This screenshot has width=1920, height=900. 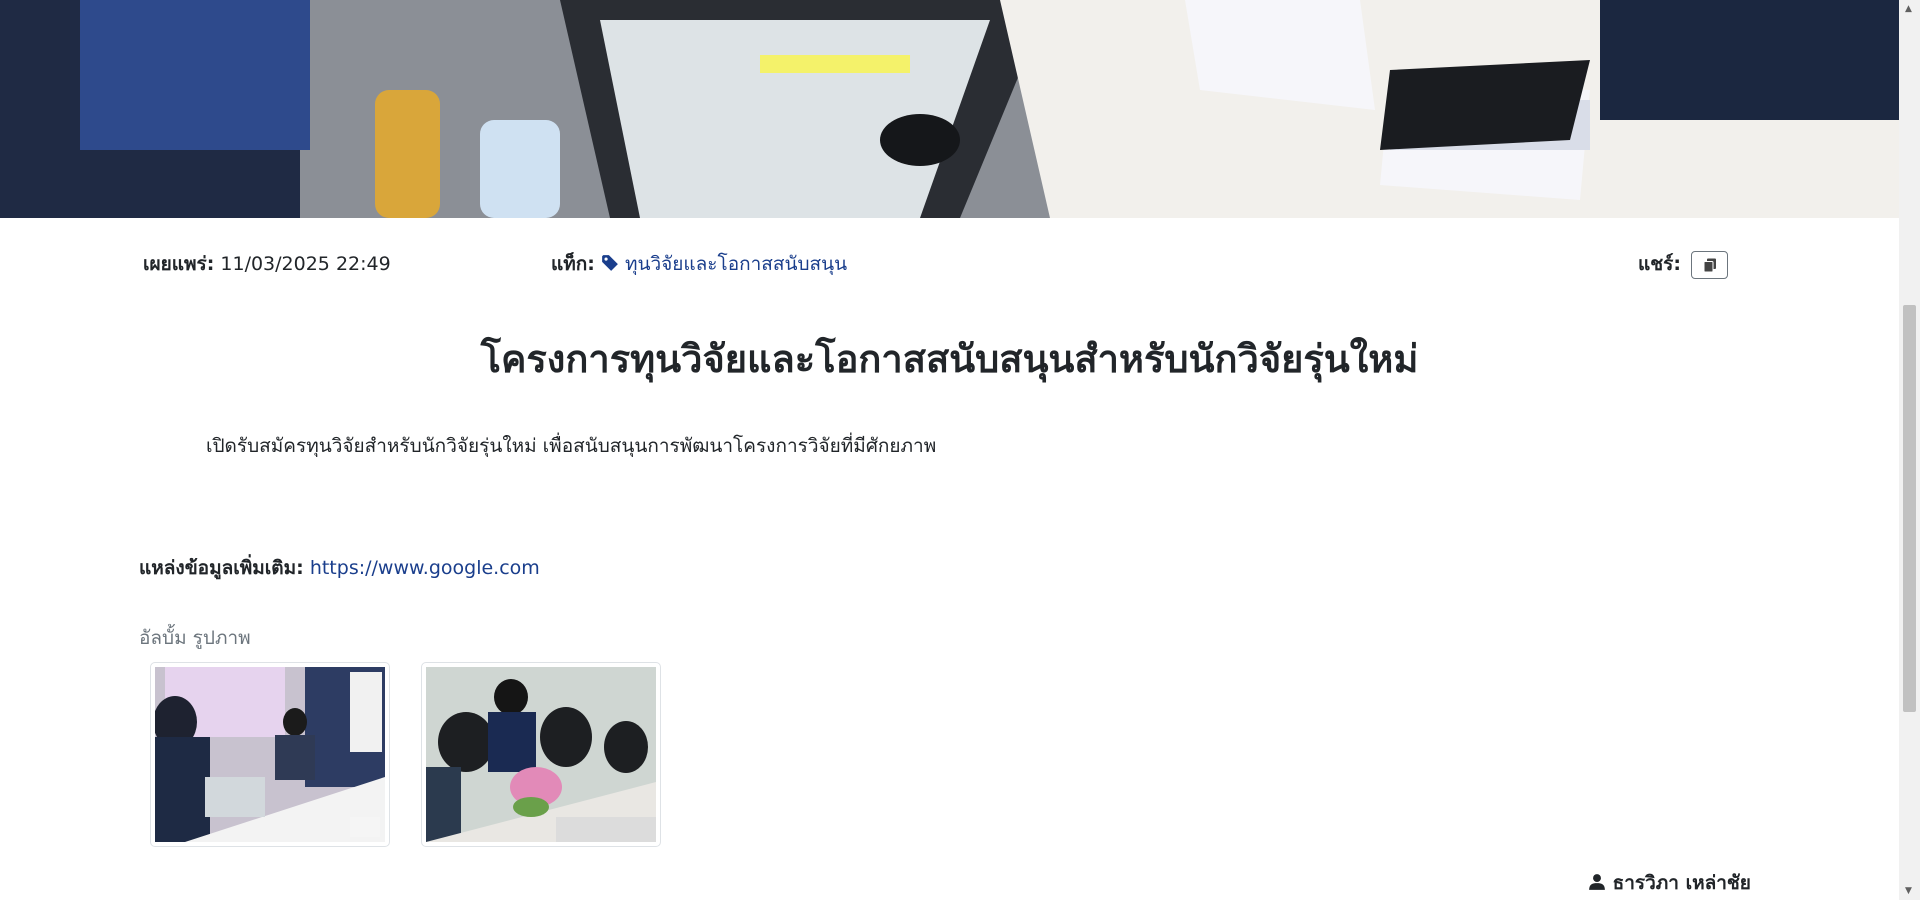 I want to click on source-link: https://www.google.com, so click(x=425, y=568).